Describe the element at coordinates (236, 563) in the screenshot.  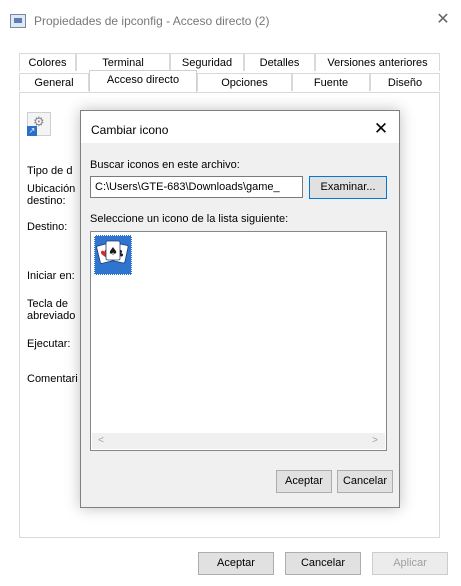
I see `ok-button: Aceptar` at that location.